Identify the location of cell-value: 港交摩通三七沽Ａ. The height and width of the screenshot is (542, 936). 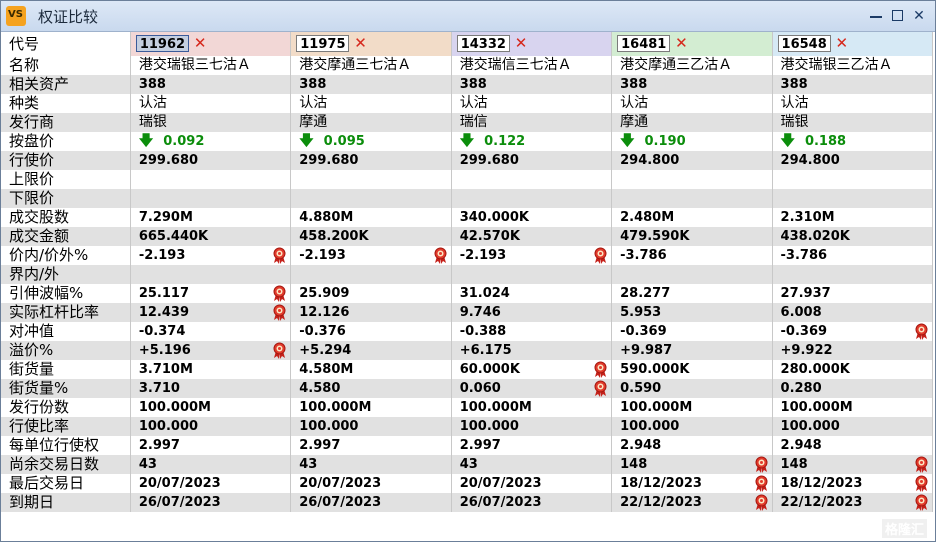
(355, 65).